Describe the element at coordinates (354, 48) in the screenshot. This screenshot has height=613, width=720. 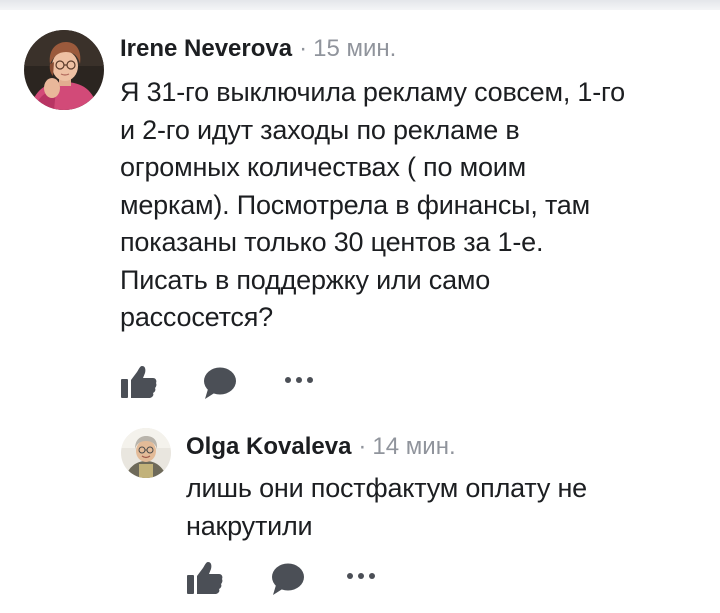
I see `timestamp: 15 мин.` at that location.